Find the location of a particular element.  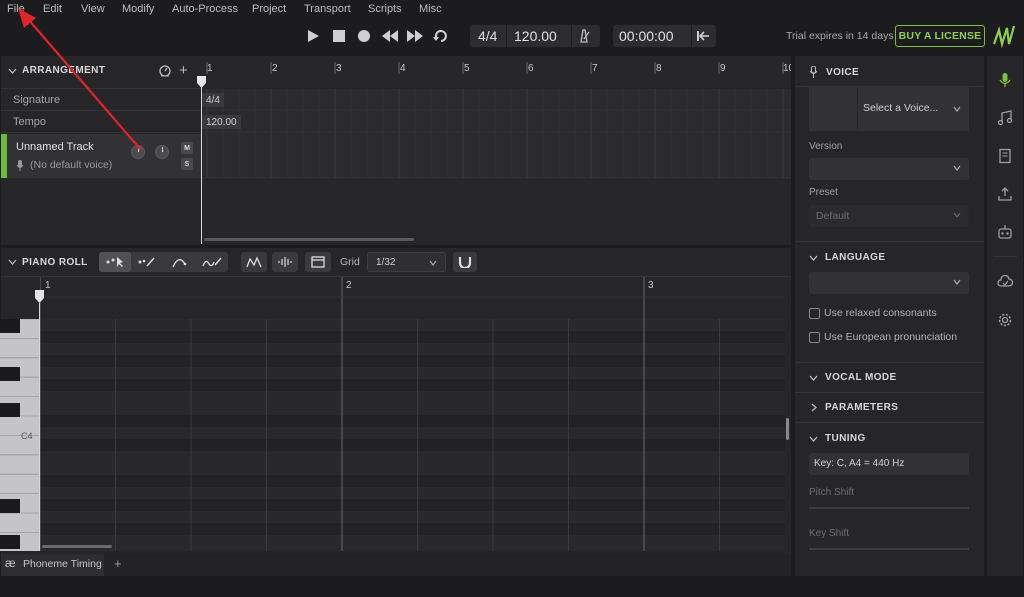

fast-forward-icon is located at coordinates (415, 36).